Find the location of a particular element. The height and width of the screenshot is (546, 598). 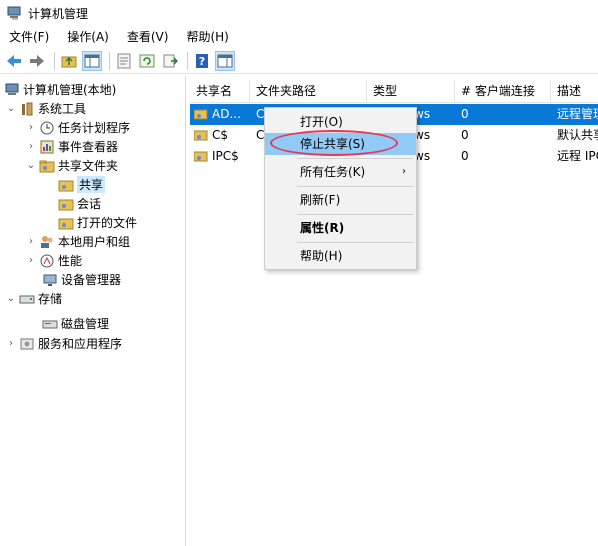

header-divider is located at coordinates (394, 102).